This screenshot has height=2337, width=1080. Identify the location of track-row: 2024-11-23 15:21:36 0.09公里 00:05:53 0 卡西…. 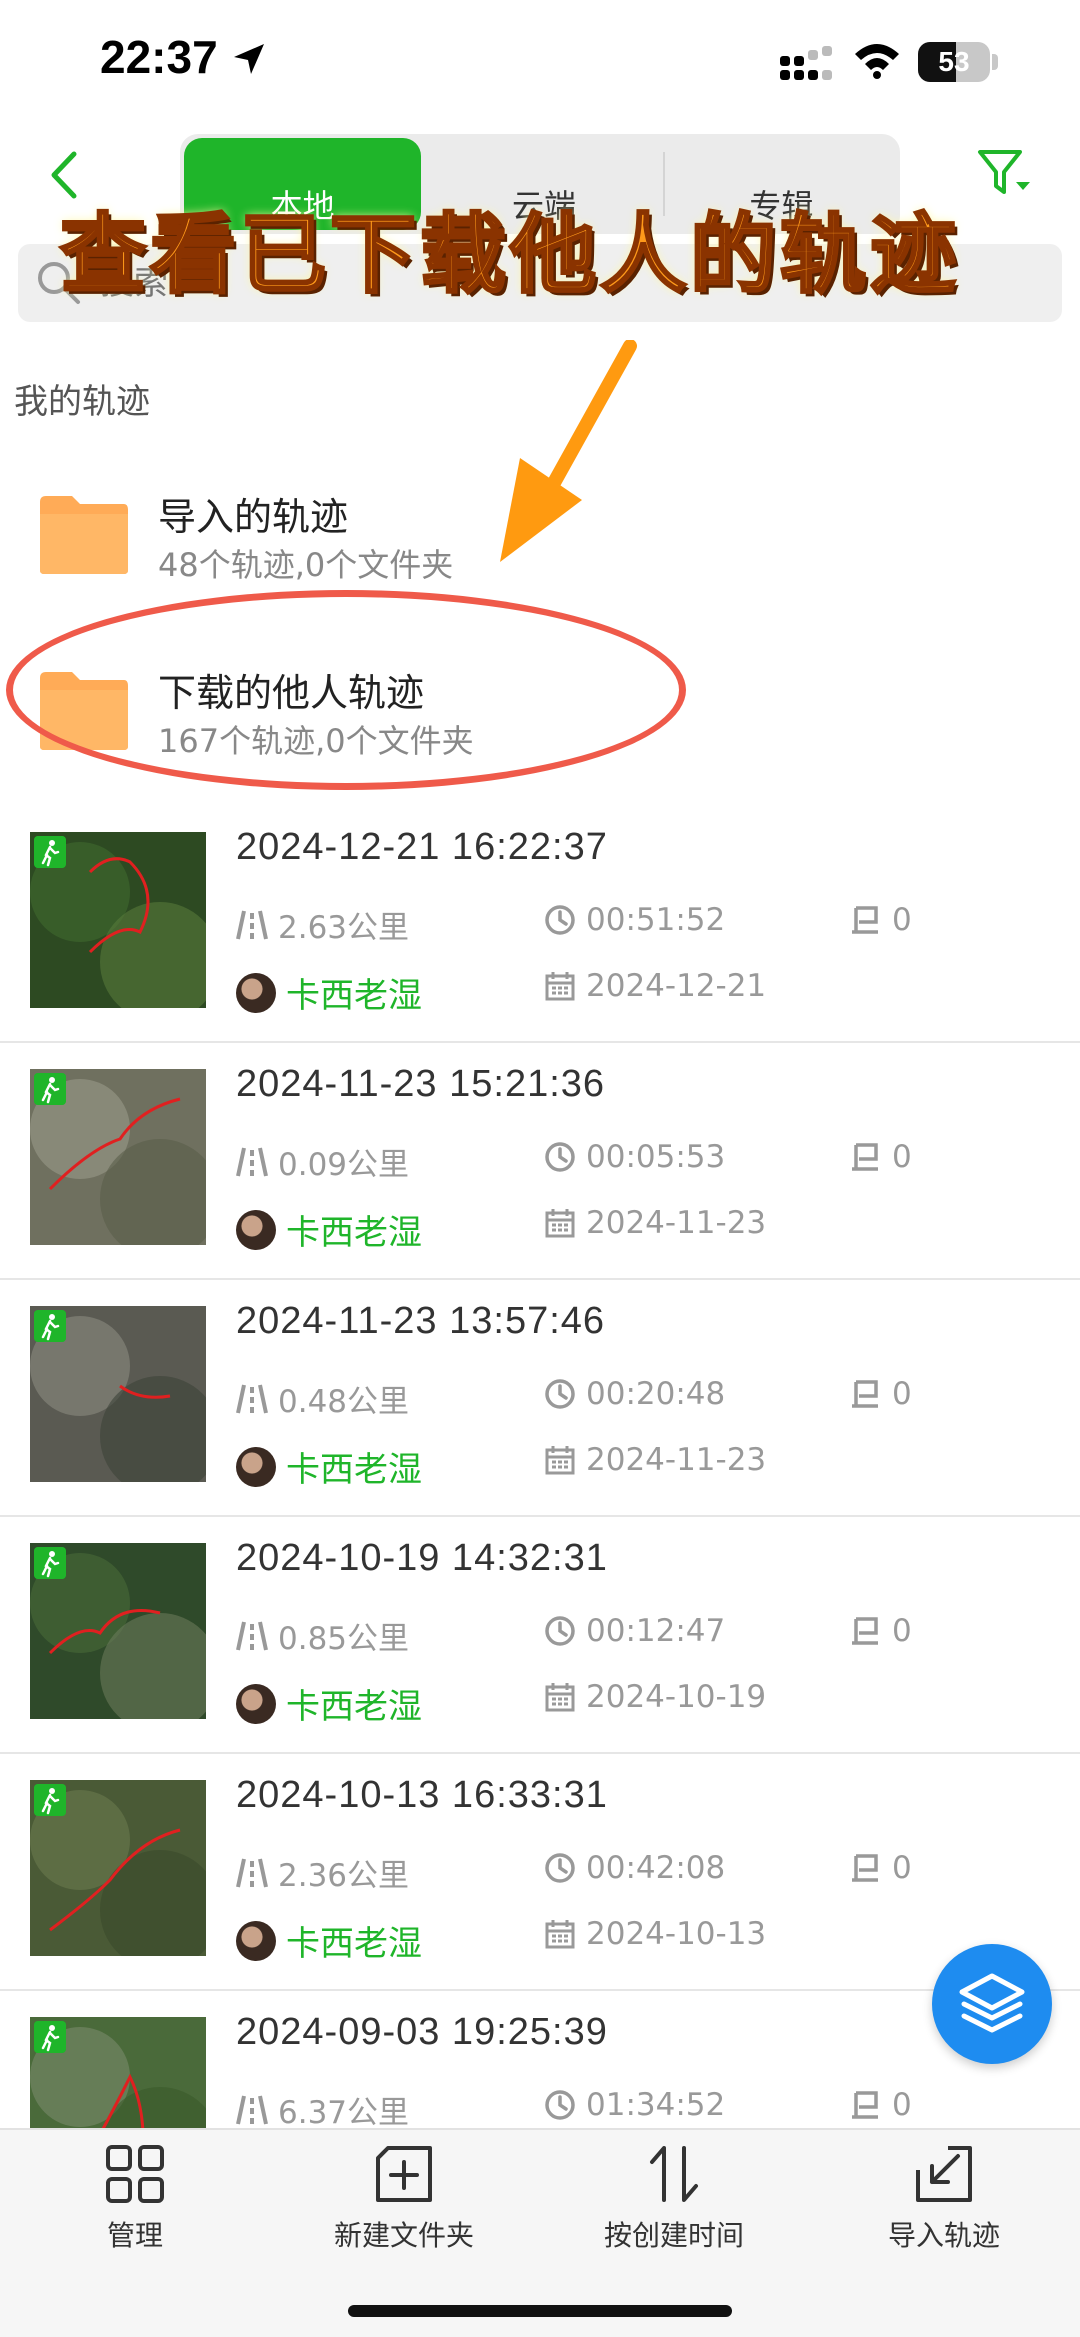
(540, 1161).